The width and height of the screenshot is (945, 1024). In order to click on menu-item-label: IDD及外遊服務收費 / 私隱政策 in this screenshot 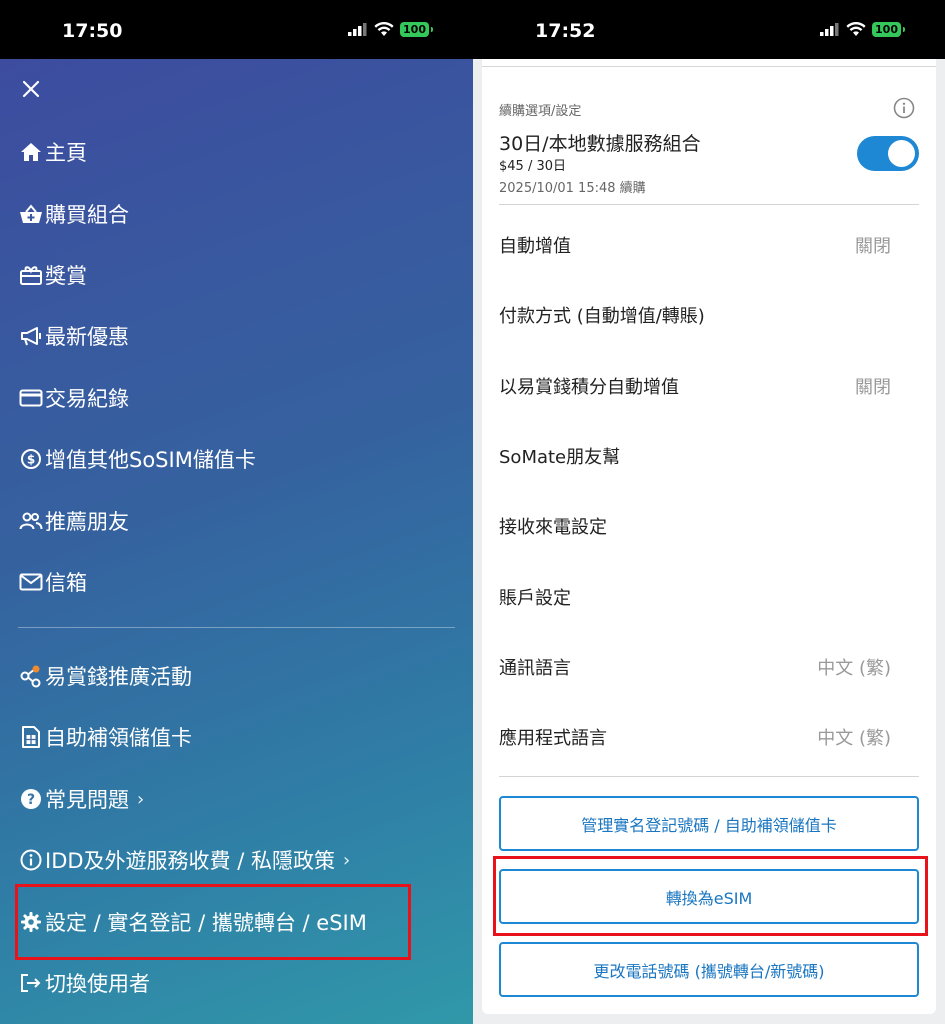, I will do `click(190, 861)`.